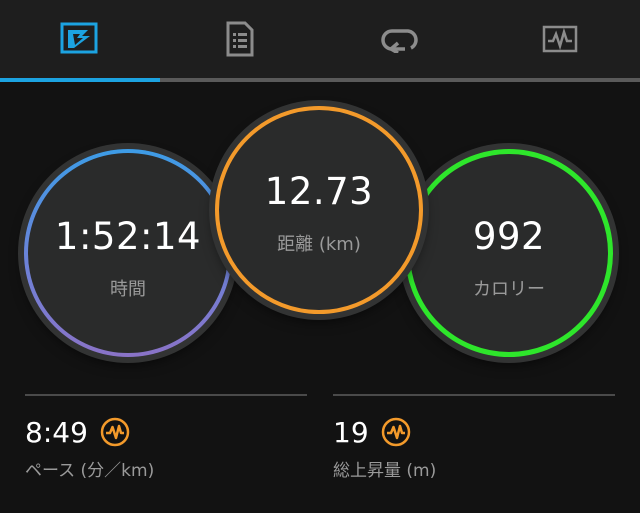  Describe the element at coordinates (128, 236) in the screenshot. I see `time-value: 1:52:14` at that location.